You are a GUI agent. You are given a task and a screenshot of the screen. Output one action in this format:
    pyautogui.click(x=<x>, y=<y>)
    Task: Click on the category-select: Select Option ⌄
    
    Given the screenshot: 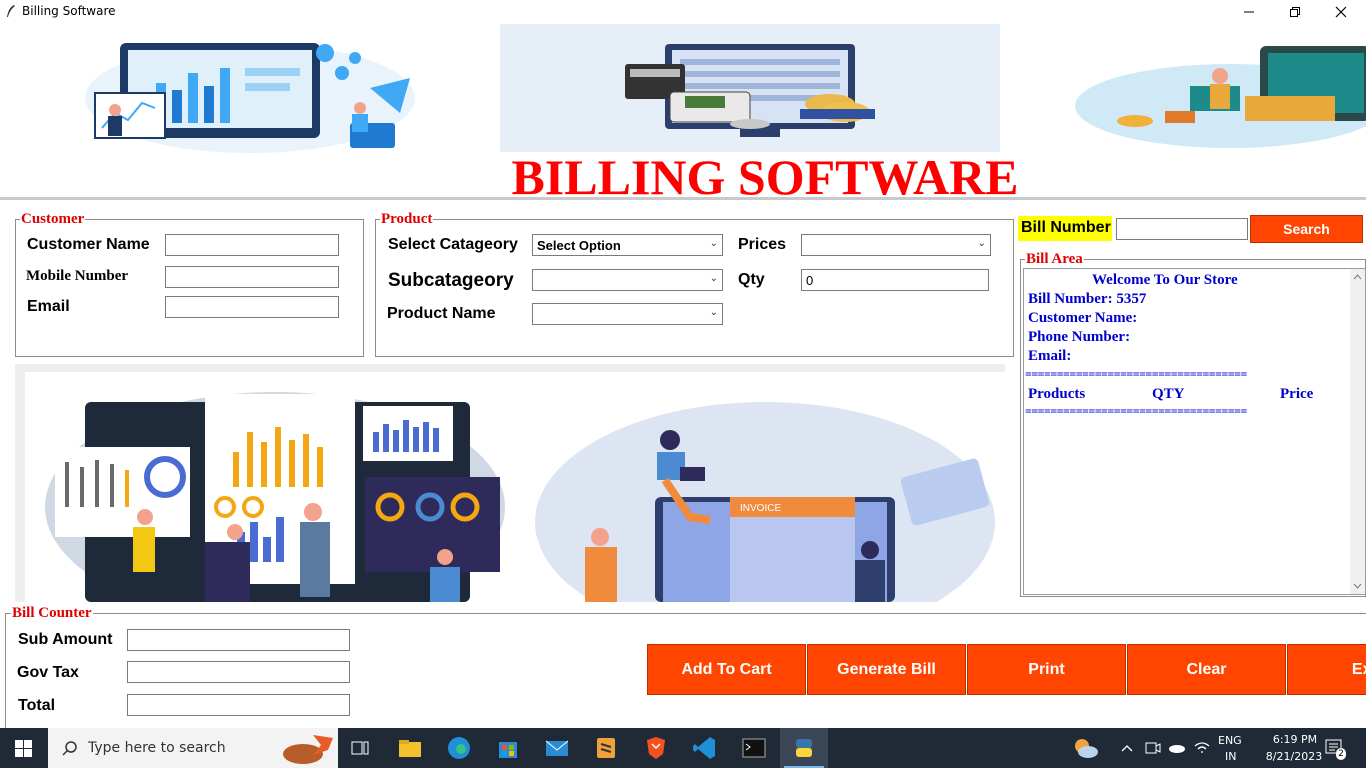 What is the action you would take?
    pyautogui.click(x=627, y=245)
    